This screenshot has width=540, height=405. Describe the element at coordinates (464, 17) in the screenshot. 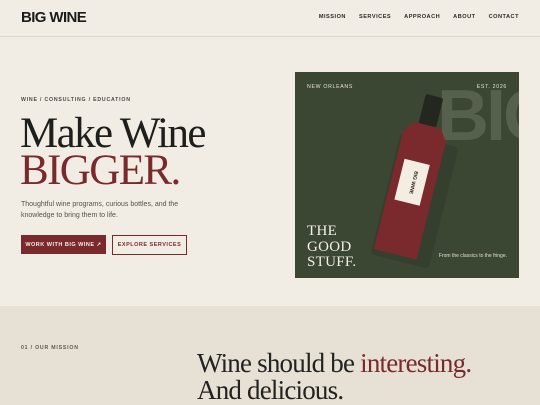

I see `nav-item-about: ABOUT` at that location.